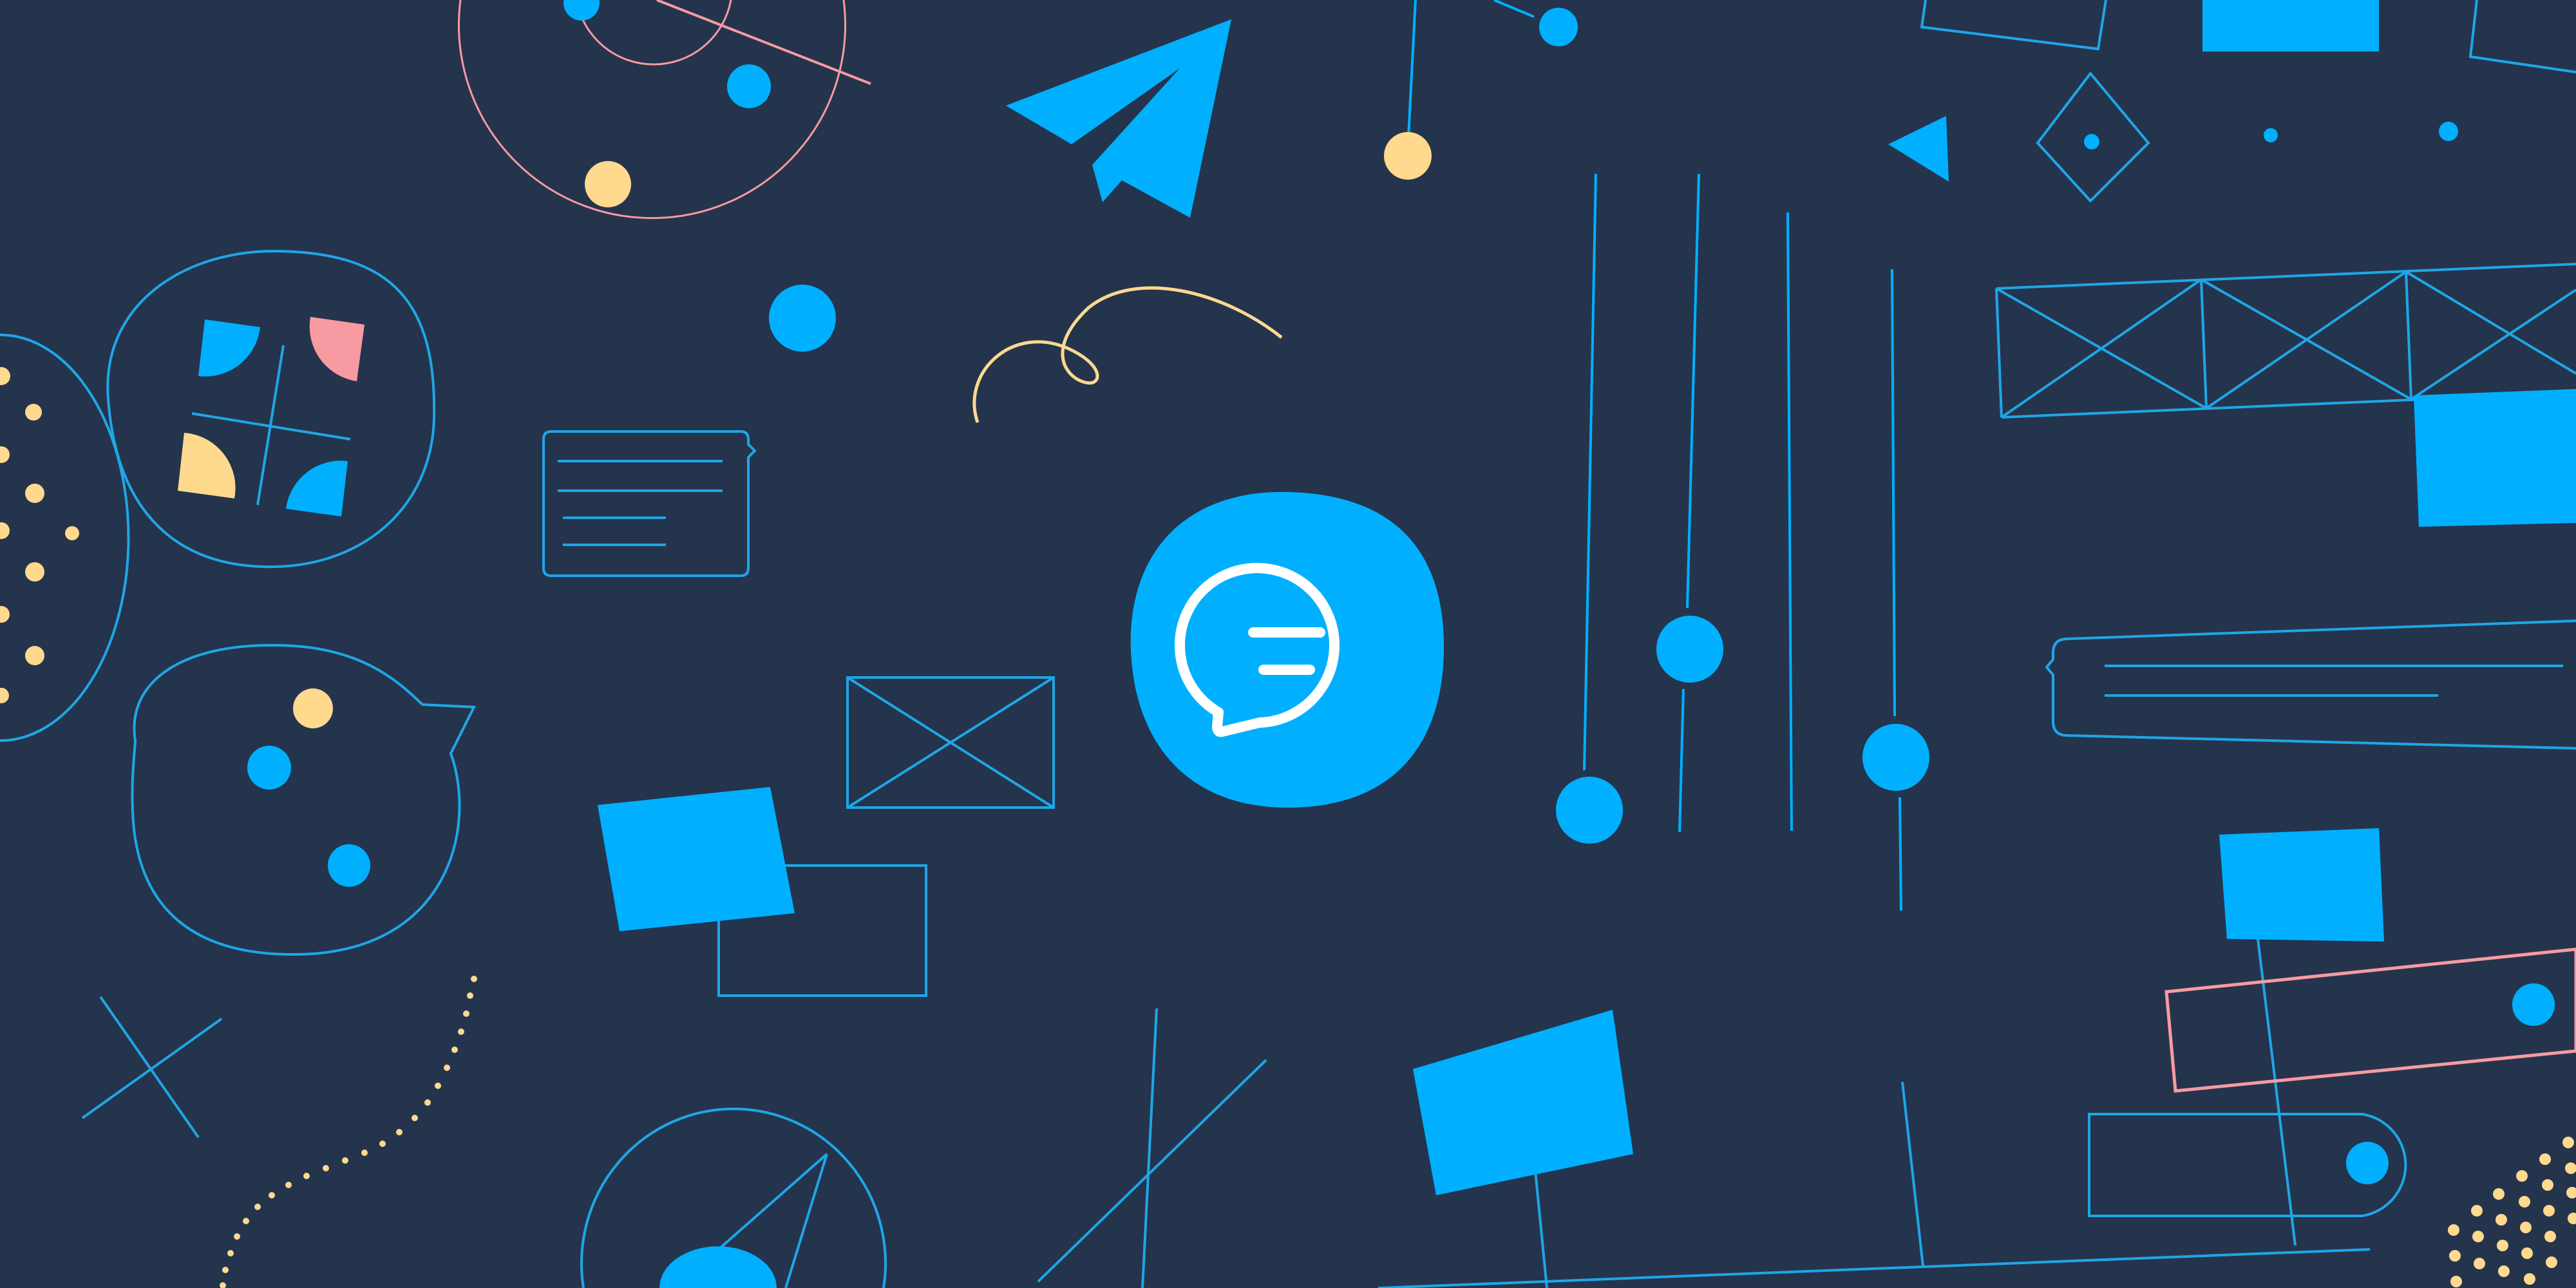 Image resolution: width=2576 pixels, height=1288 pixels. Describe the element at coordinates (304, 799) in the screenshot. I see `speech-bubble-outline-icon` at that location.